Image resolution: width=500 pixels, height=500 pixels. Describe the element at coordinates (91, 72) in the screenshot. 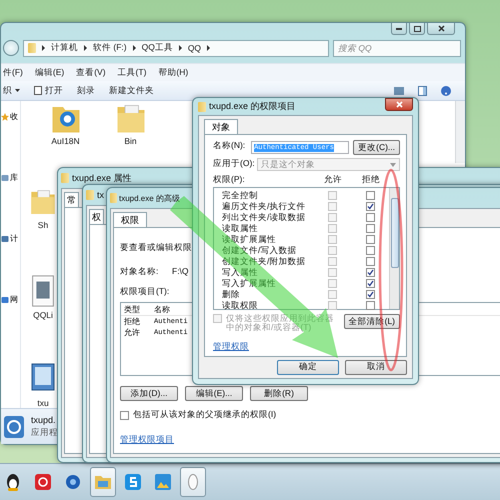

I see `menu-item: 查看(V)` at that location.